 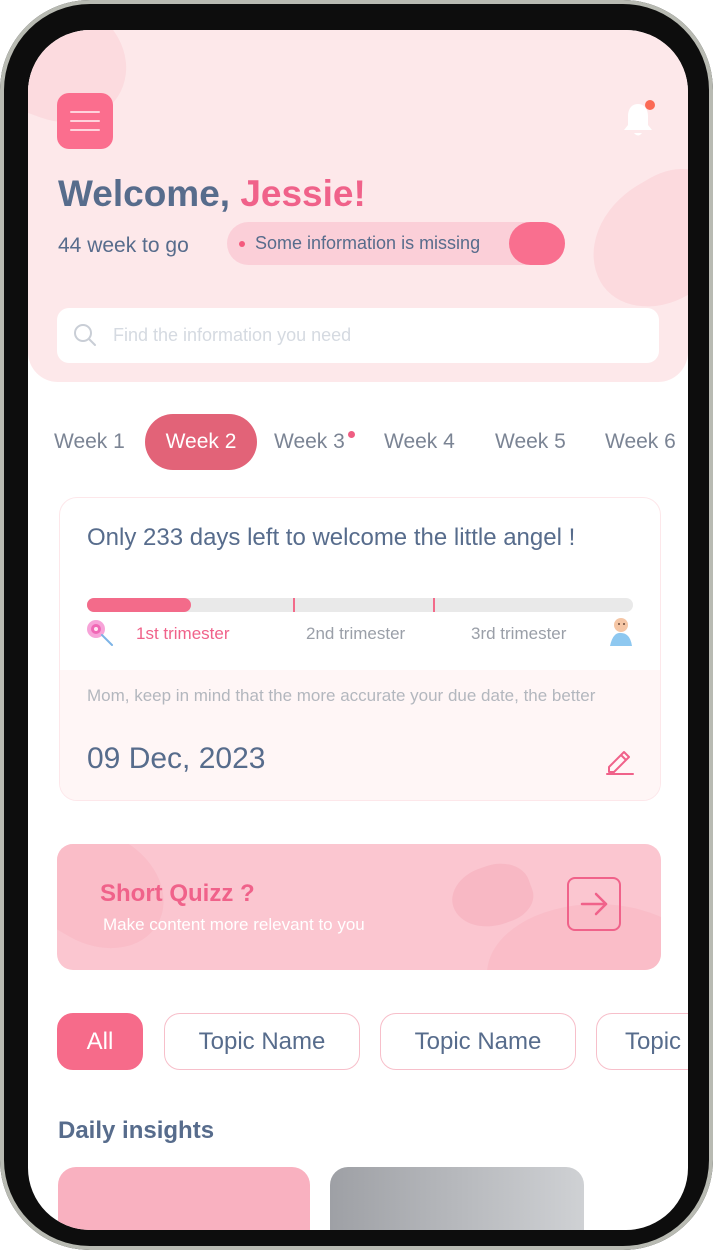 What do you see at coordinates (136, 1130) in the screenshot?
I see `daily-insights-title: Daily insights` at bounding box center [136, 1130].